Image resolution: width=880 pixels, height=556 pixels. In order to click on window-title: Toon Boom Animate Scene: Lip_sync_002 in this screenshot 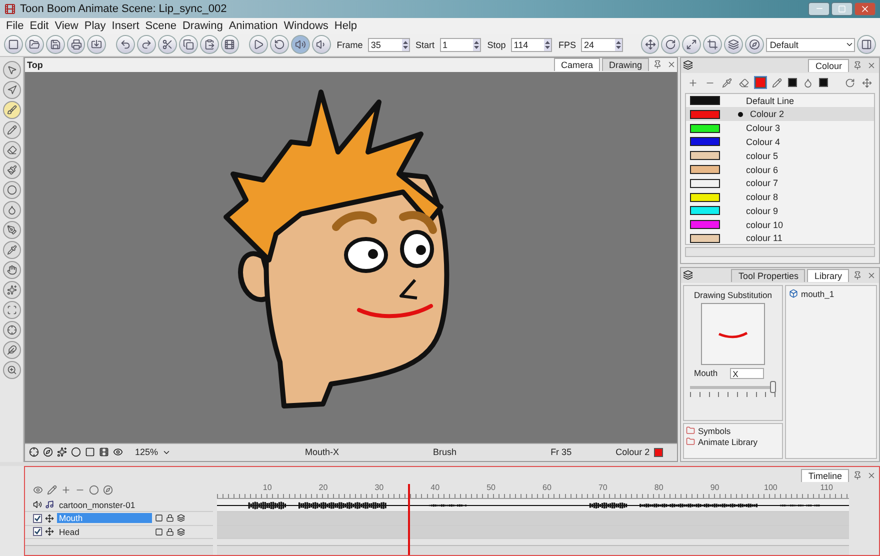, I will do `click(123, 8)`.